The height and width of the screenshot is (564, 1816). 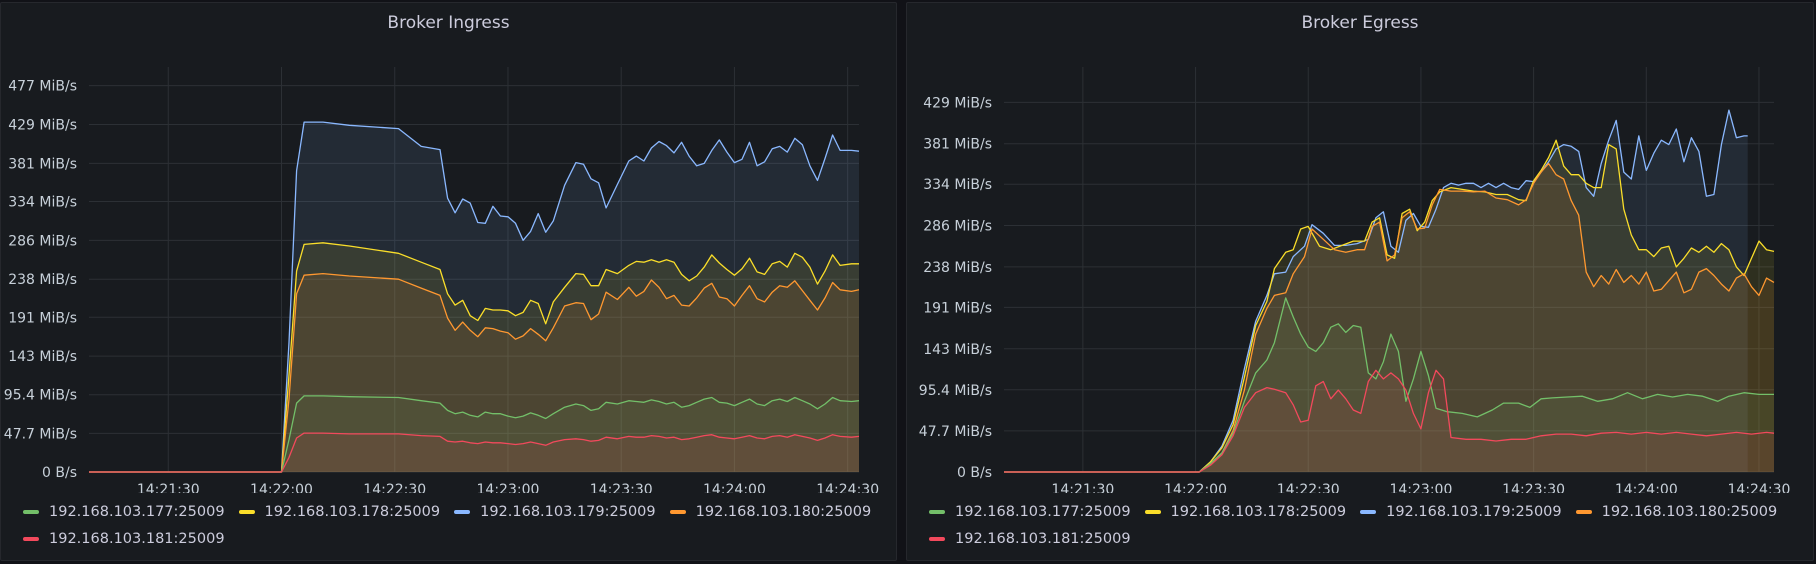 I want to click on y-tick-label: 477 MiB/s, so click(x=42, y=87).